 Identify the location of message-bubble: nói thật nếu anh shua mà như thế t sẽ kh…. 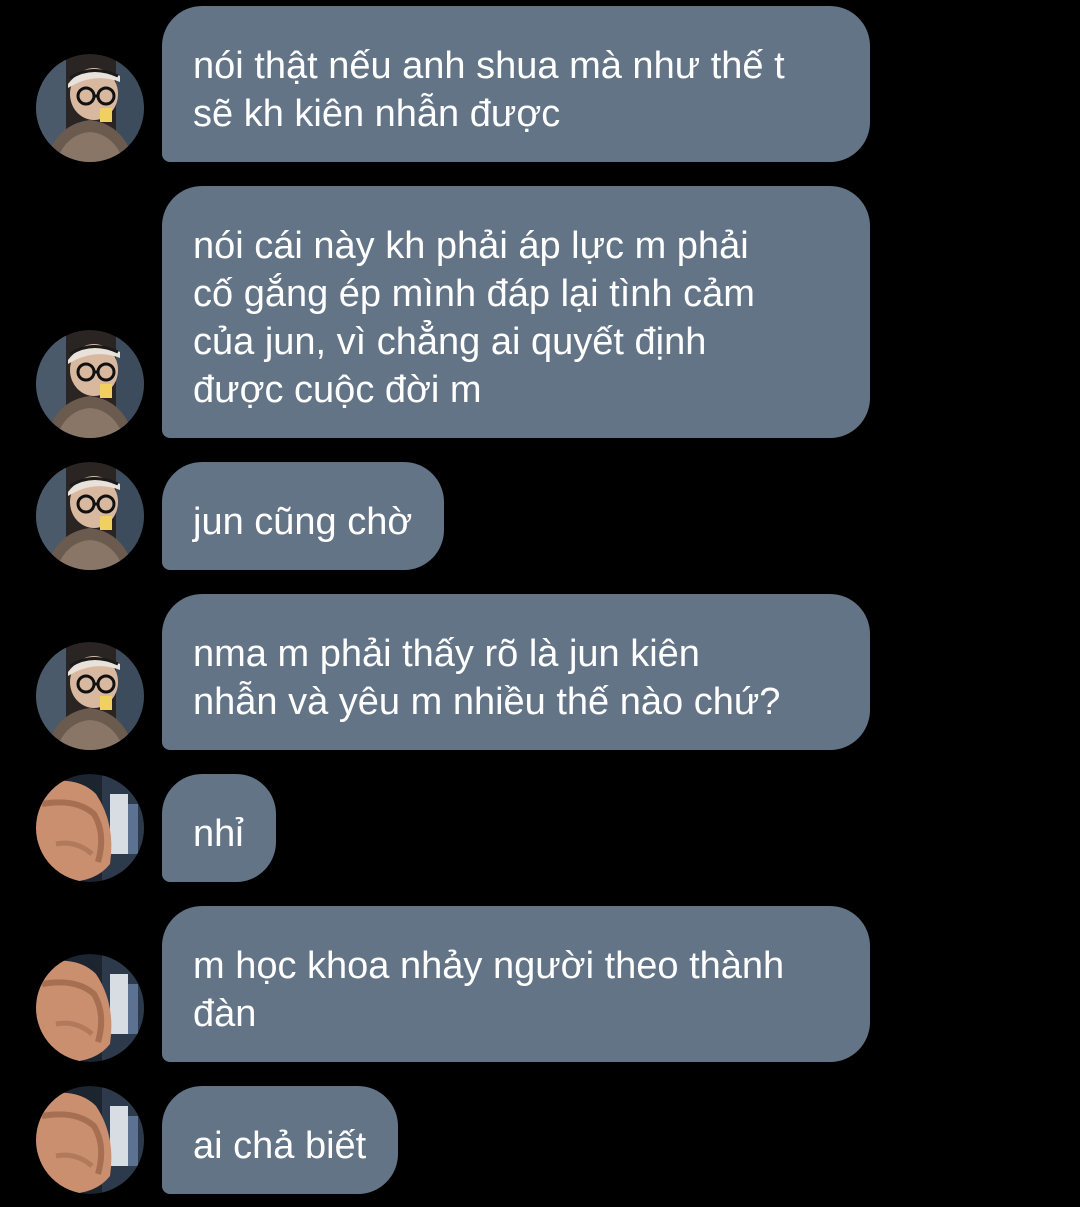
(516, 84).